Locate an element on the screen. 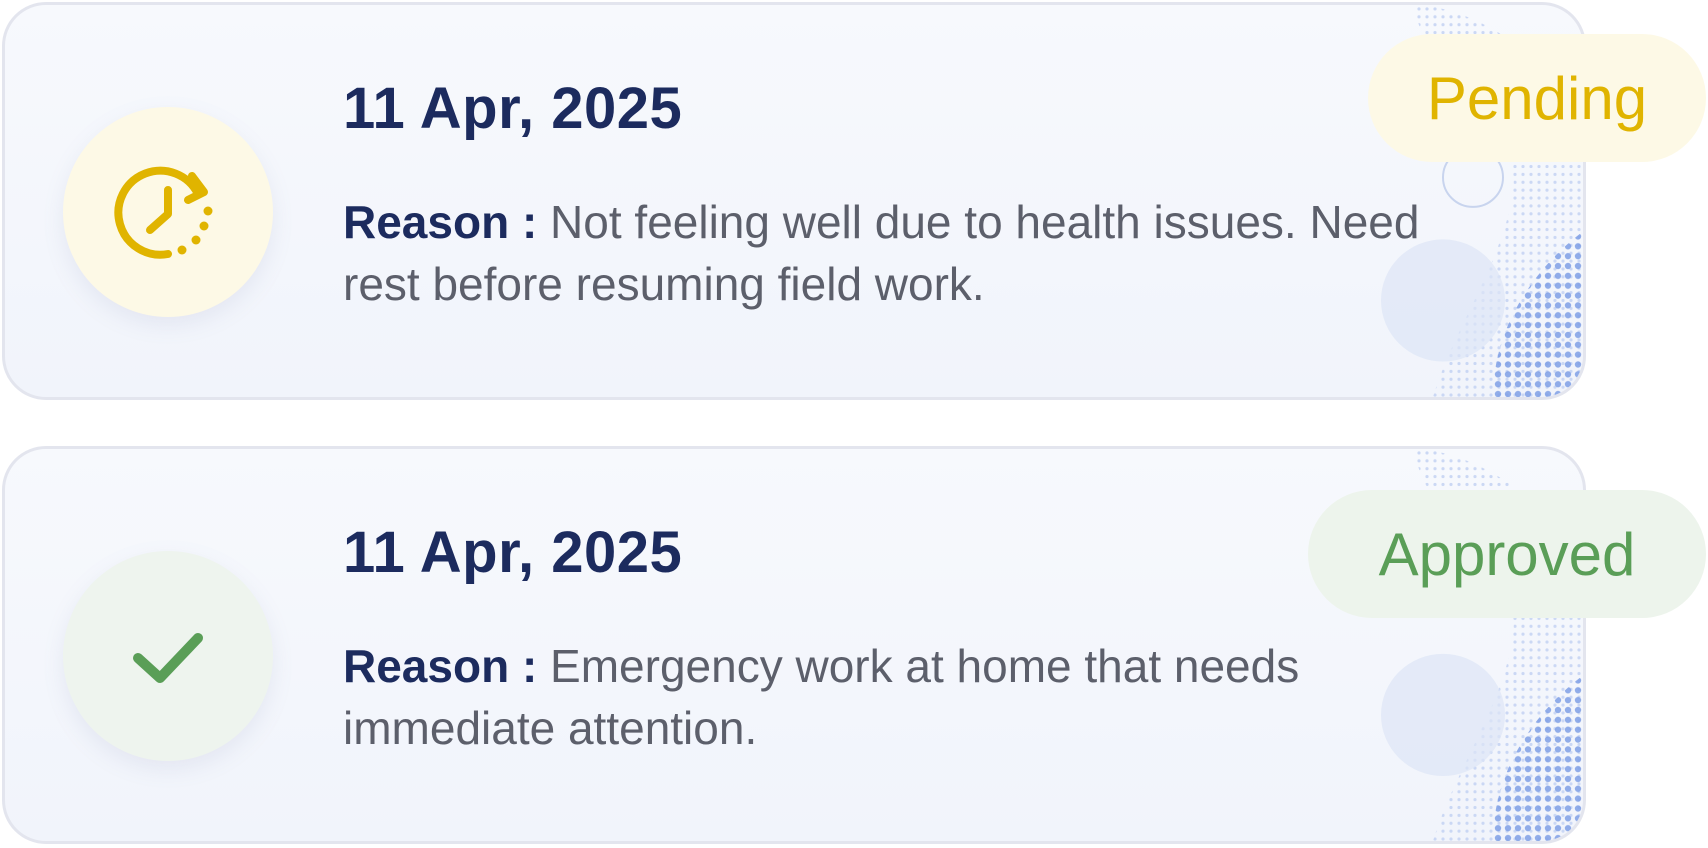  approved-status-icon-circle is located at coordinates (168, 656).